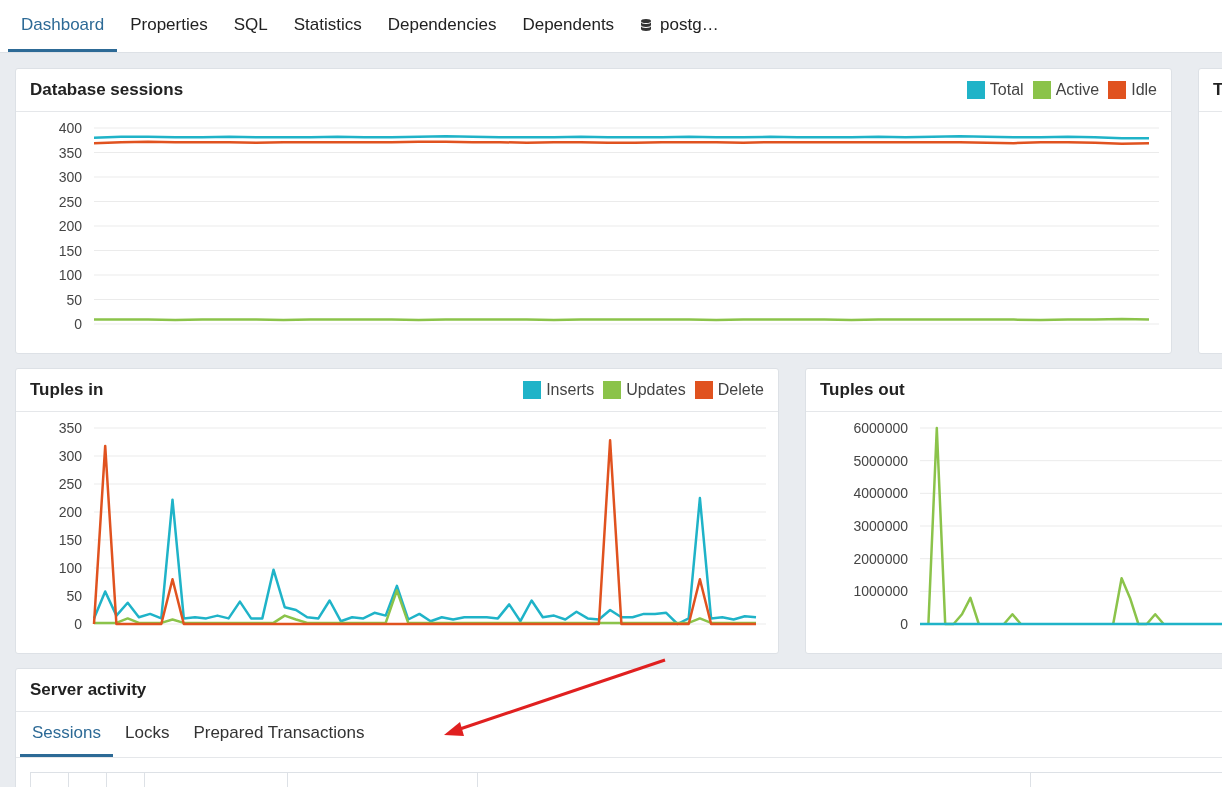 The height and width of the screenshot is (787, 1222). Describe the element at coordinates (107, 90) in the screenshot. I see `card-title: Database sessions` at that location.